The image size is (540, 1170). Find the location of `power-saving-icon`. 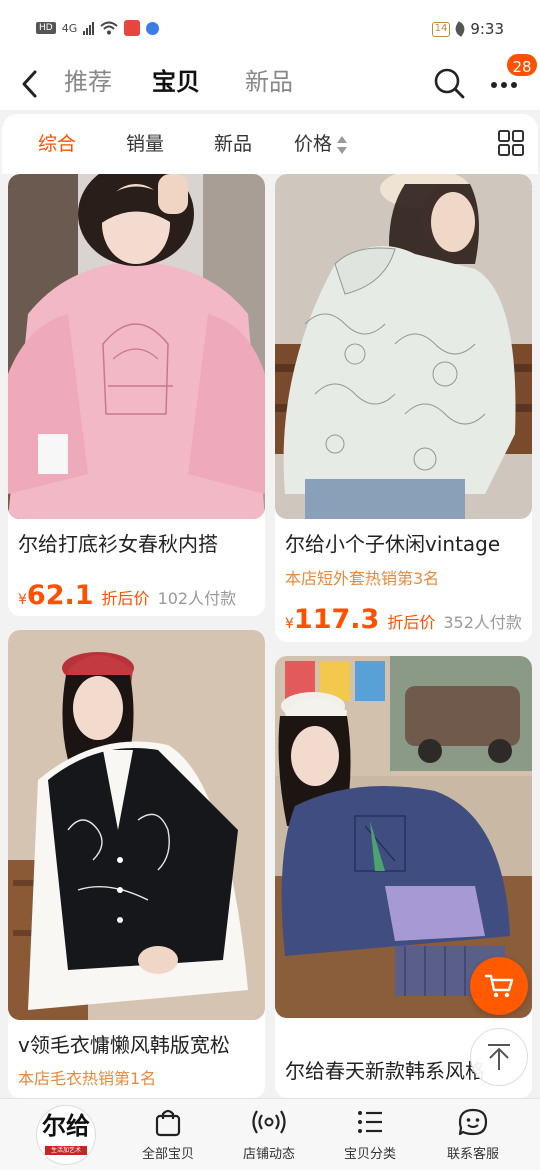

power-saving-icon is located at coordinates (460, 29).